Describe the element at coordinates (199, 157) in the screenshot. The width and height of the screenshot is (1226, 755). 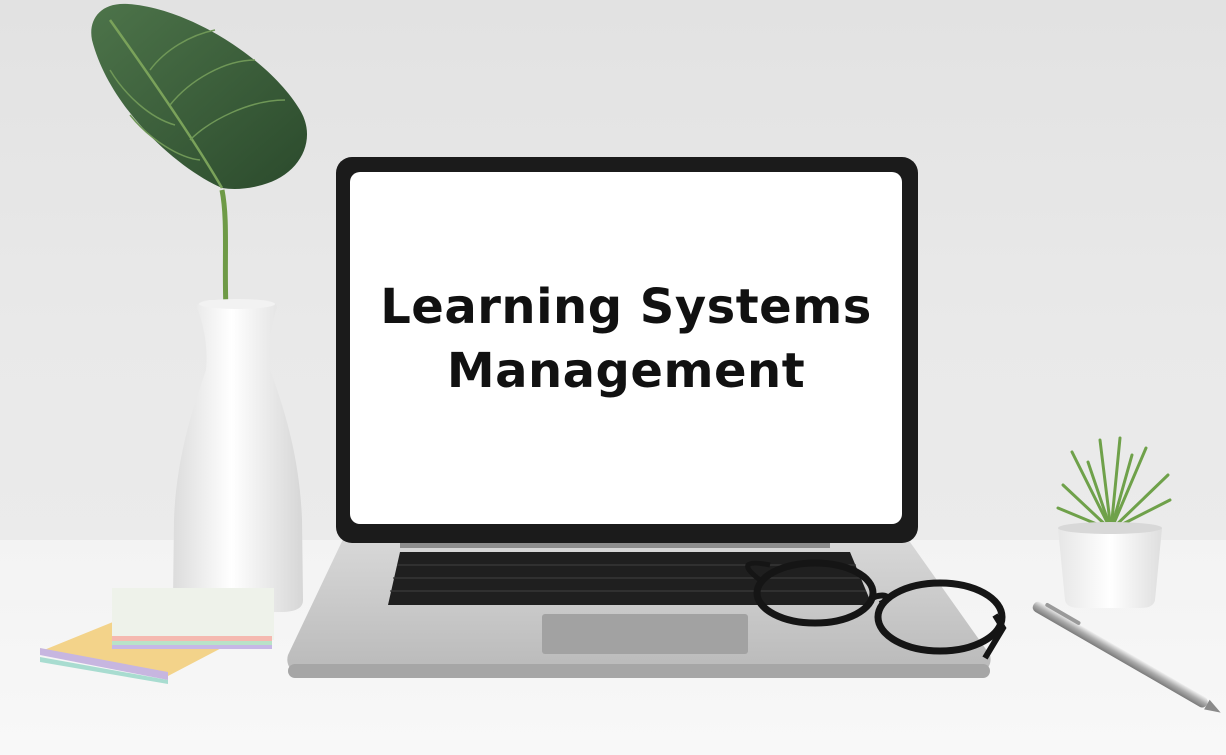
I see `monstera-leaf` at that location.